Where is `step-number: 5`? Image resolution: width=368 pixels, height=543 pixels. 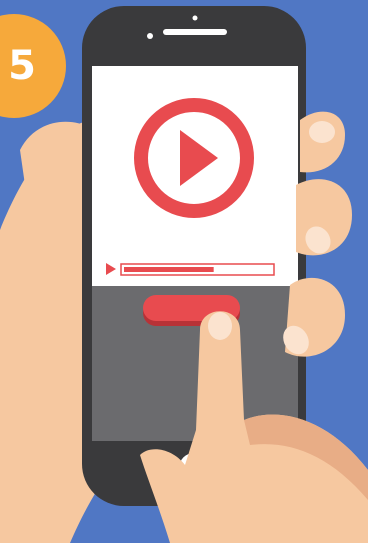
step-number: 5 is located at coordinates (22, 66).